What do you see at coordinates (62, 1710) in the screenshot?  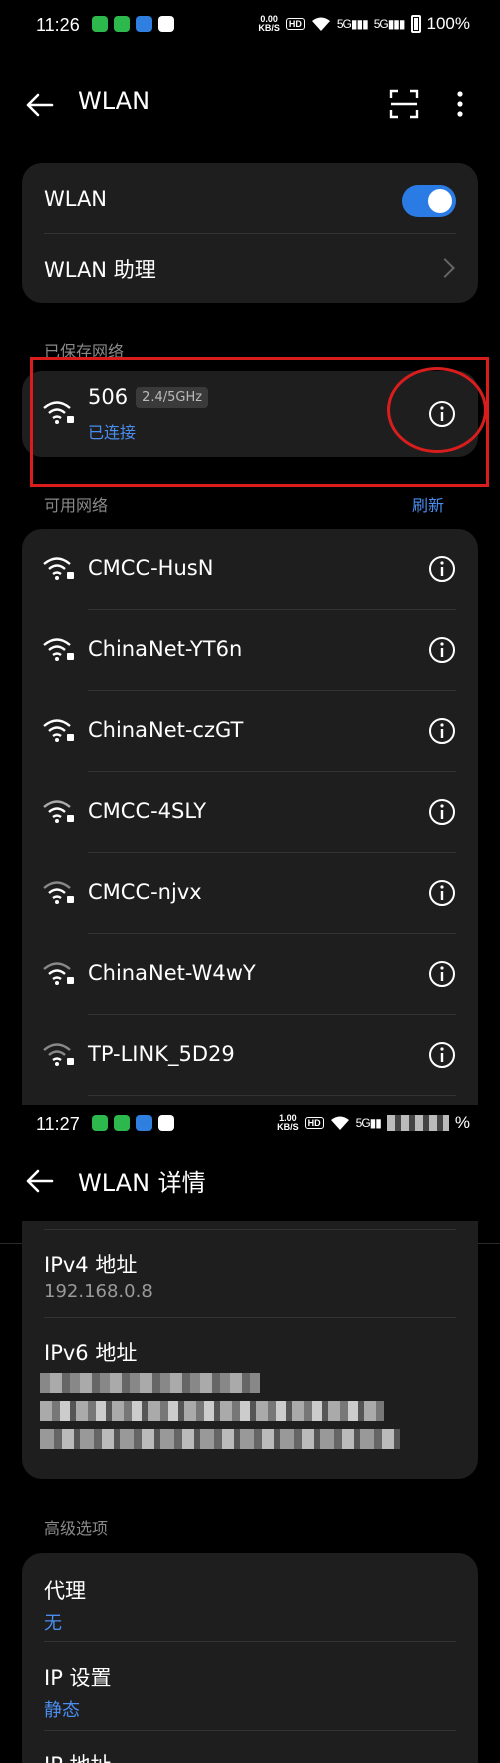 I see `ip-settings-value: 静态` at bounding box center [62, 1710].